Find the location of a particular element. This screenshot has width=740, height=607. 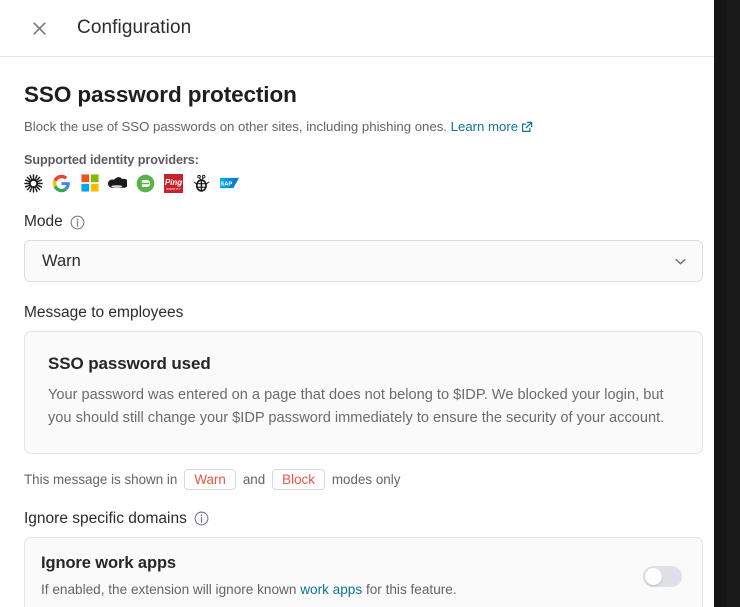

message-label: Message to employees is located at coordinates (104, 313).